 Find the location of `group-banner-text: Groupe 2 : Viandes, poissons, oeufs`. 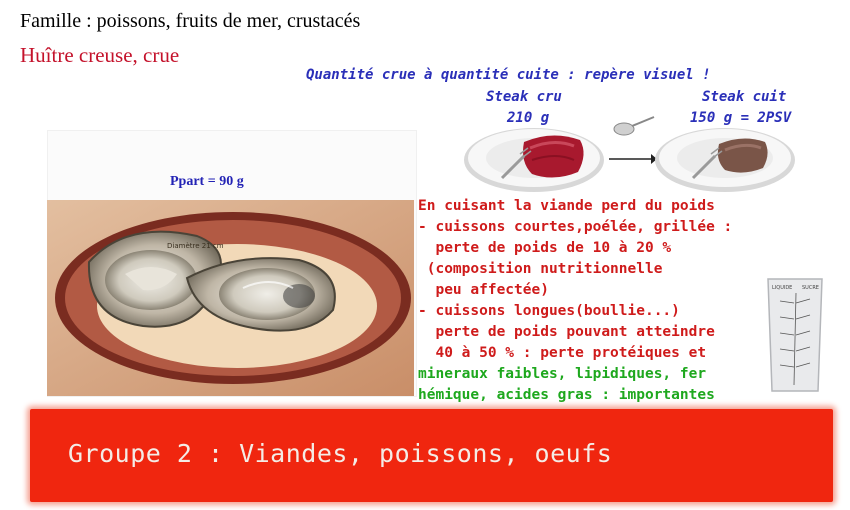

group-banner-text: Groupe 2 : Viandes, poissons, oeufs is located at coordinates (340, 453).